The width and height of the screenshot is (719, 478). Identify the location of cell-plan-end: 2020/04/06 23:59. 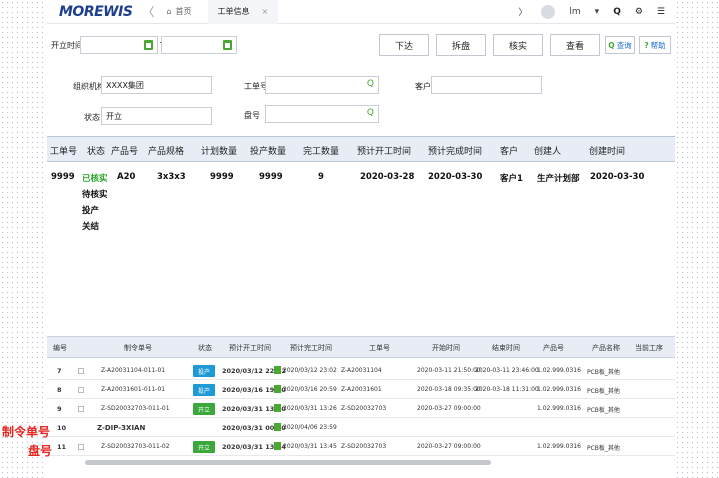
(310, 427).